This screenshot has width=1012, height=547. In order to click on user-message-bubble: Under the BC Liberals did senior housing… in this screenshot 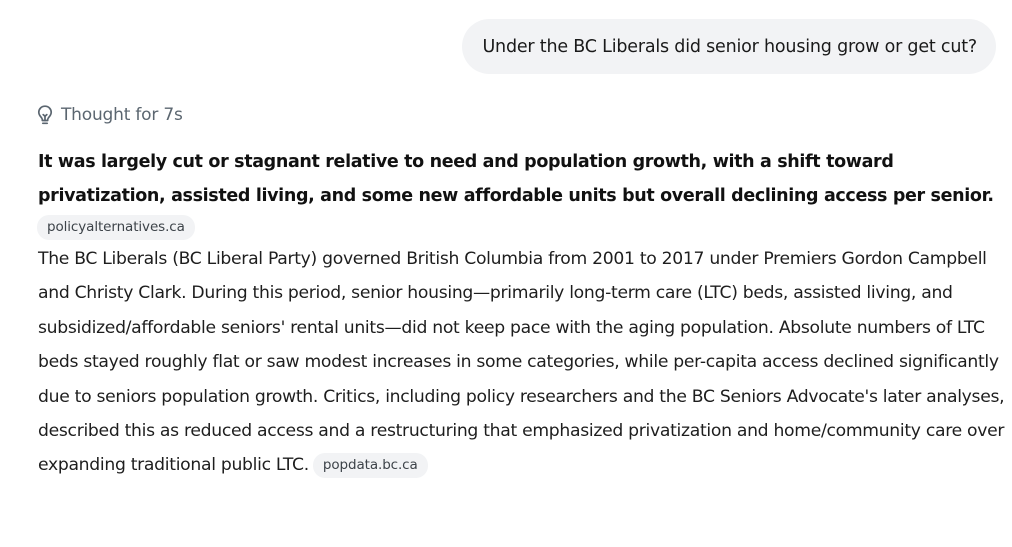, I will do `click(729, 46)`.